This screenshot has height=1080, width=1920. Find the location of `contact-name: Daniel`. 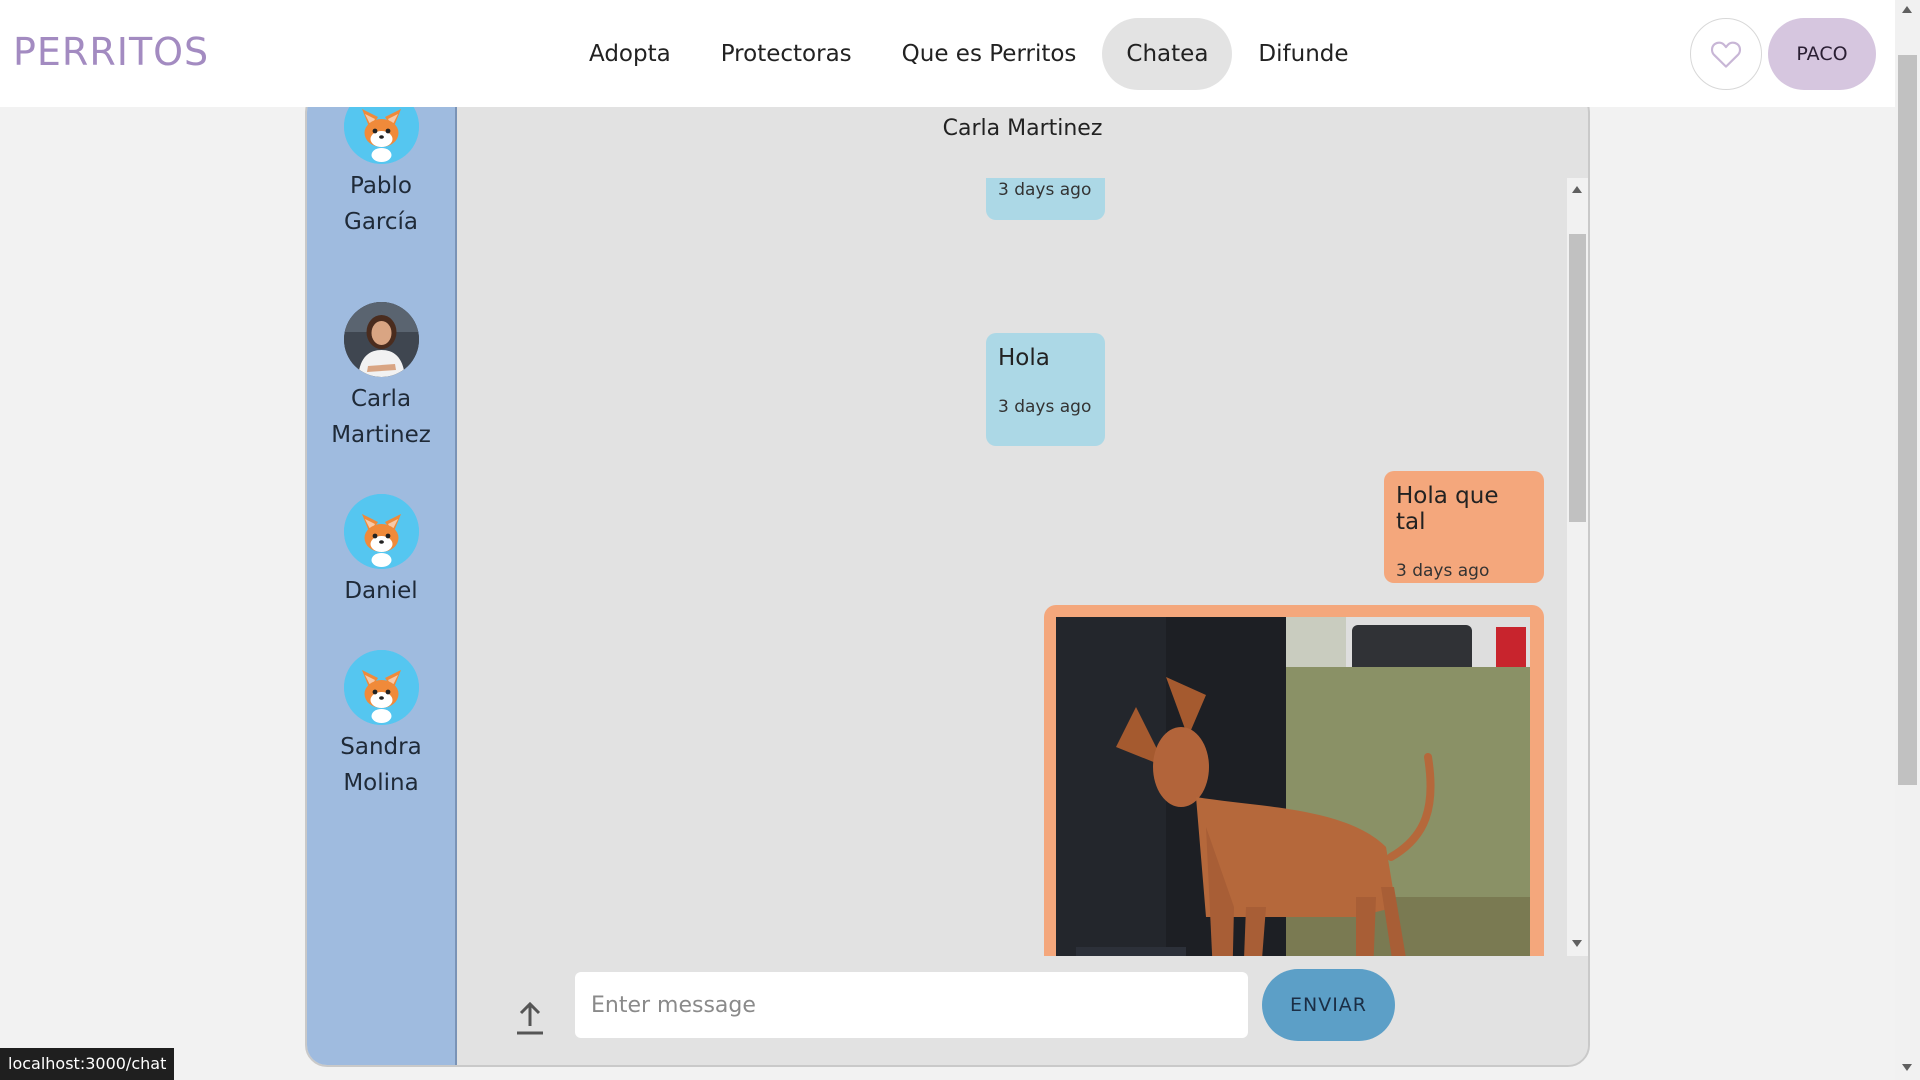

contact-name: Daniel is located at coordinates (381, 591).